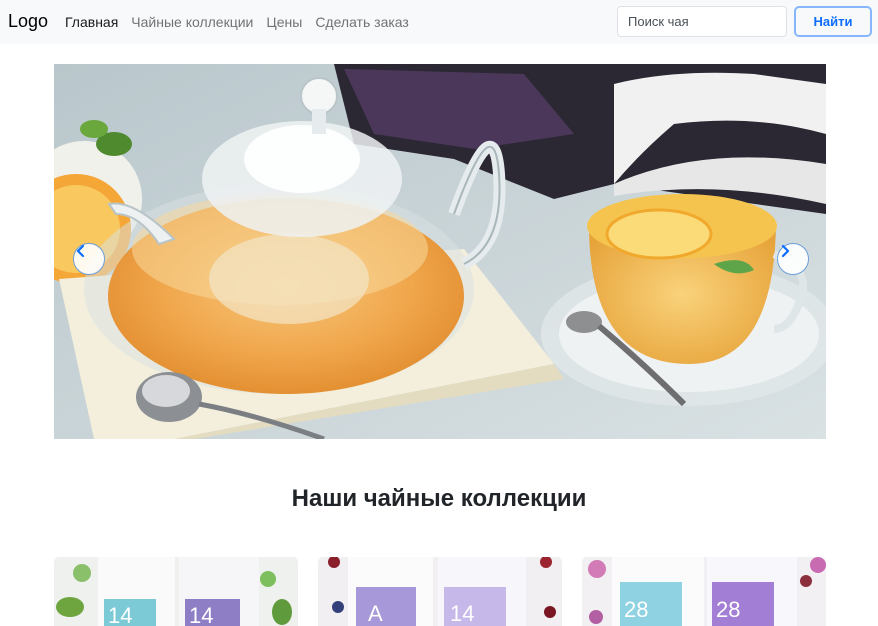  I want to click on search-input, so click(702, 21).